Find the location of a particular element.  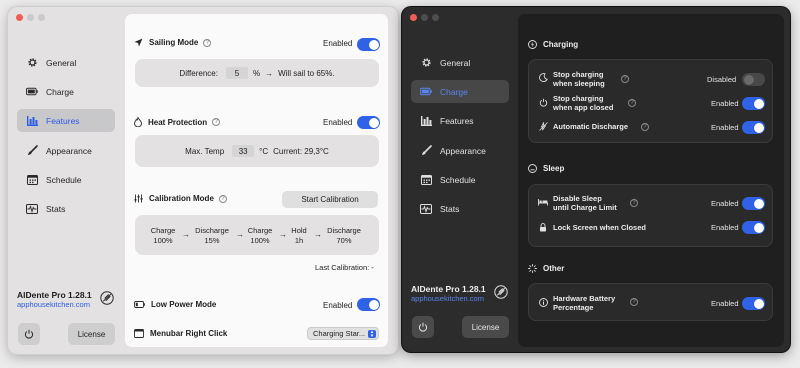

other-group: Hardware Battery Percentage ? Enabled is located at coordinates (650, 302).